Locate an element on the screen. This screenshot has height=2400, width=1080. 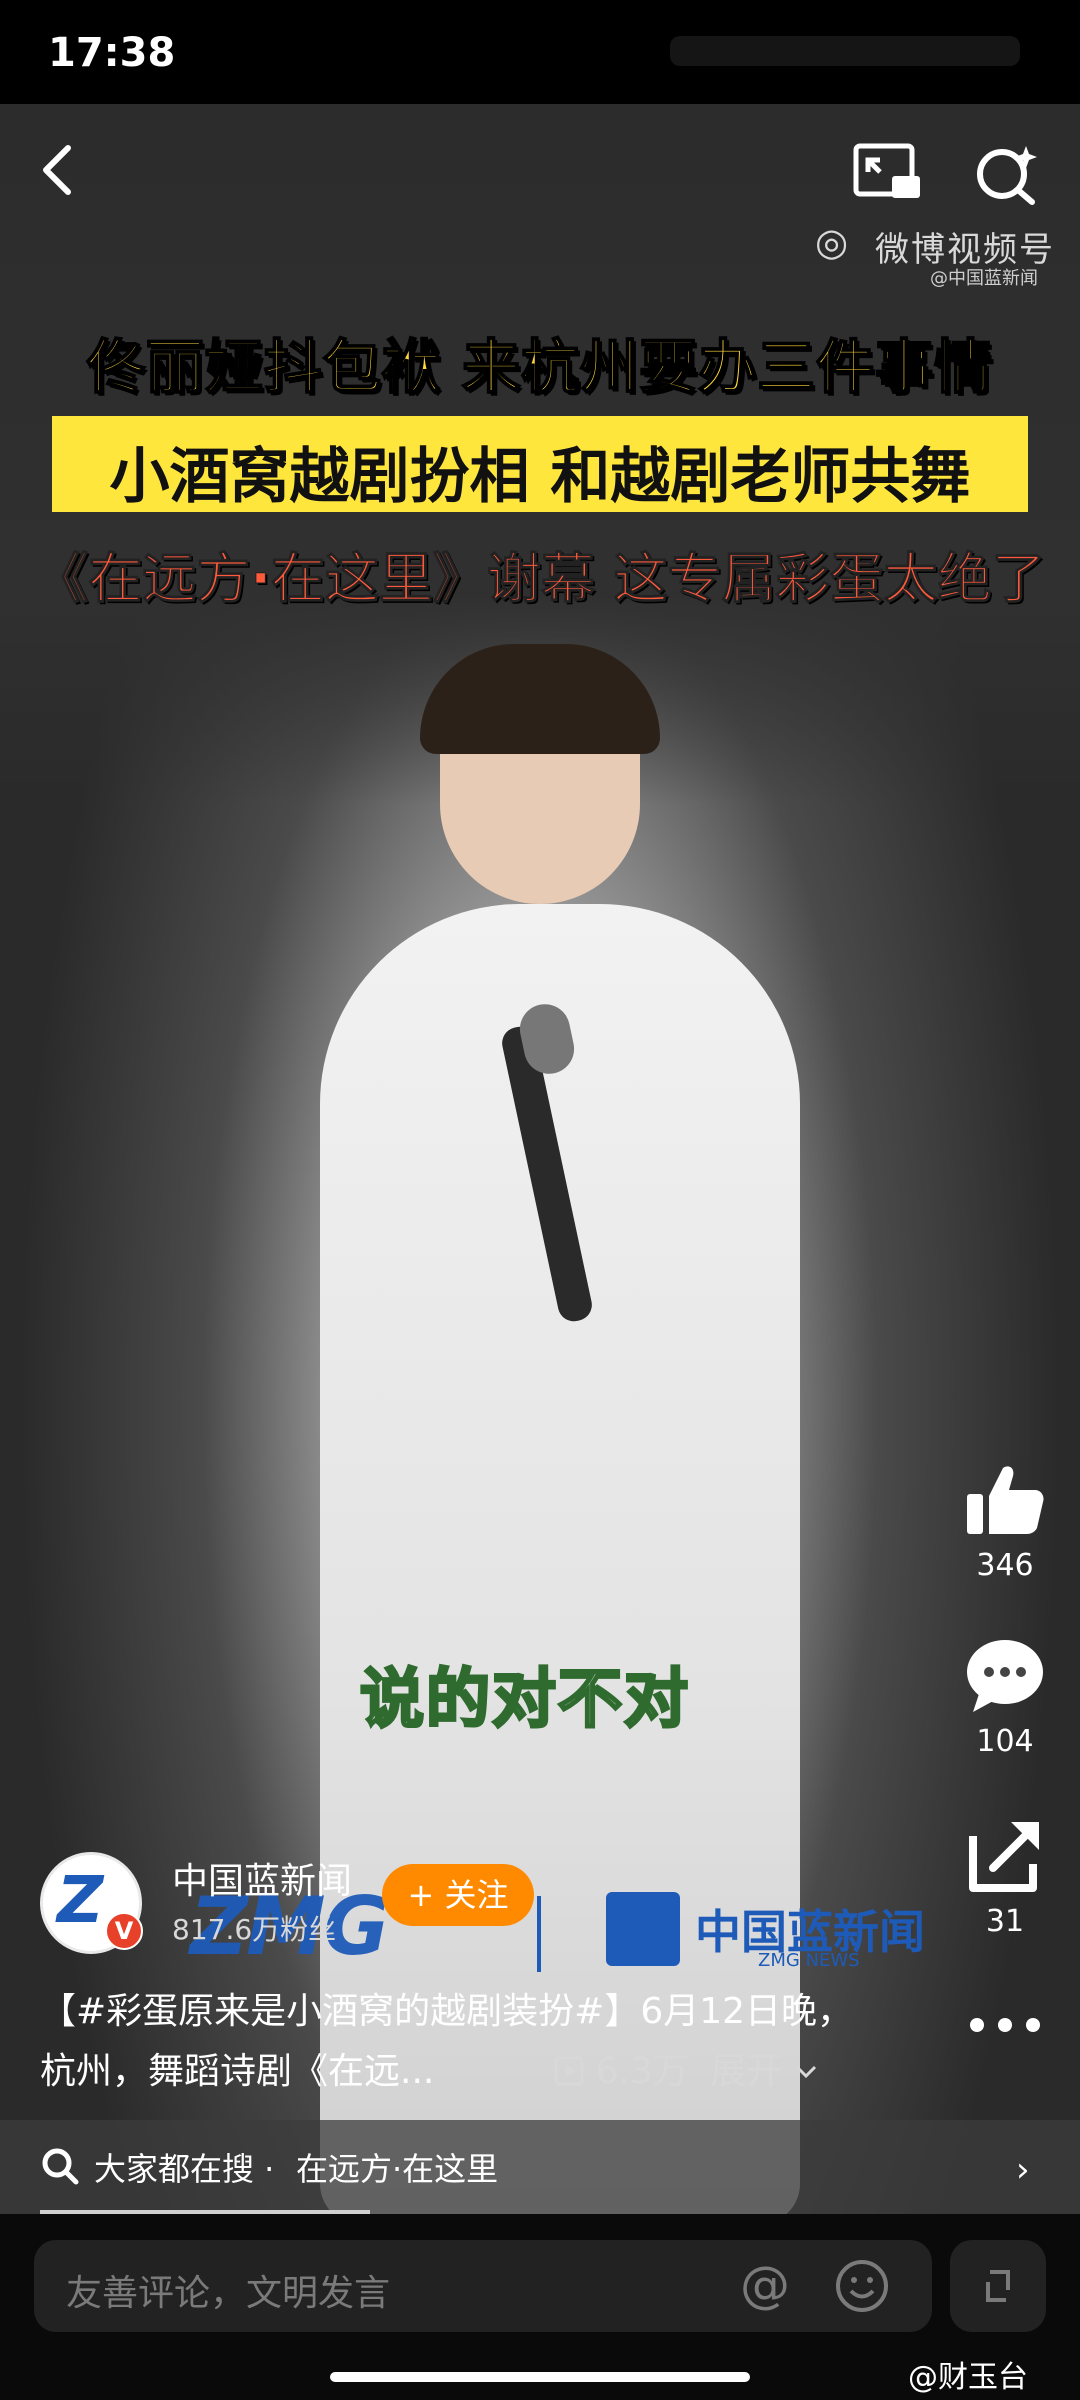
more-icon is located at coordinates (1005, 2025).